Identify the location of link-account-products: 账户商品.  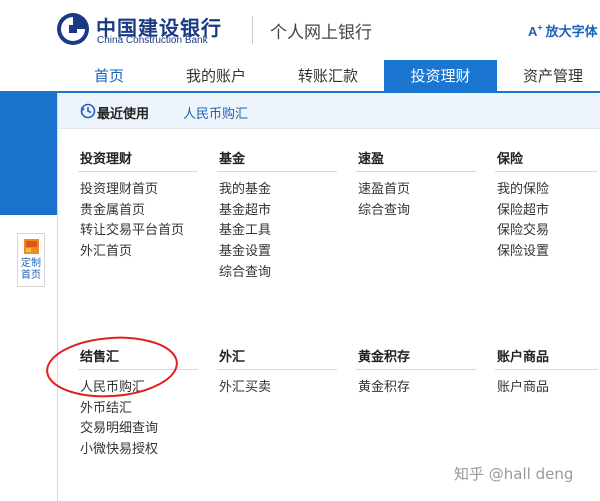
(523, 385).